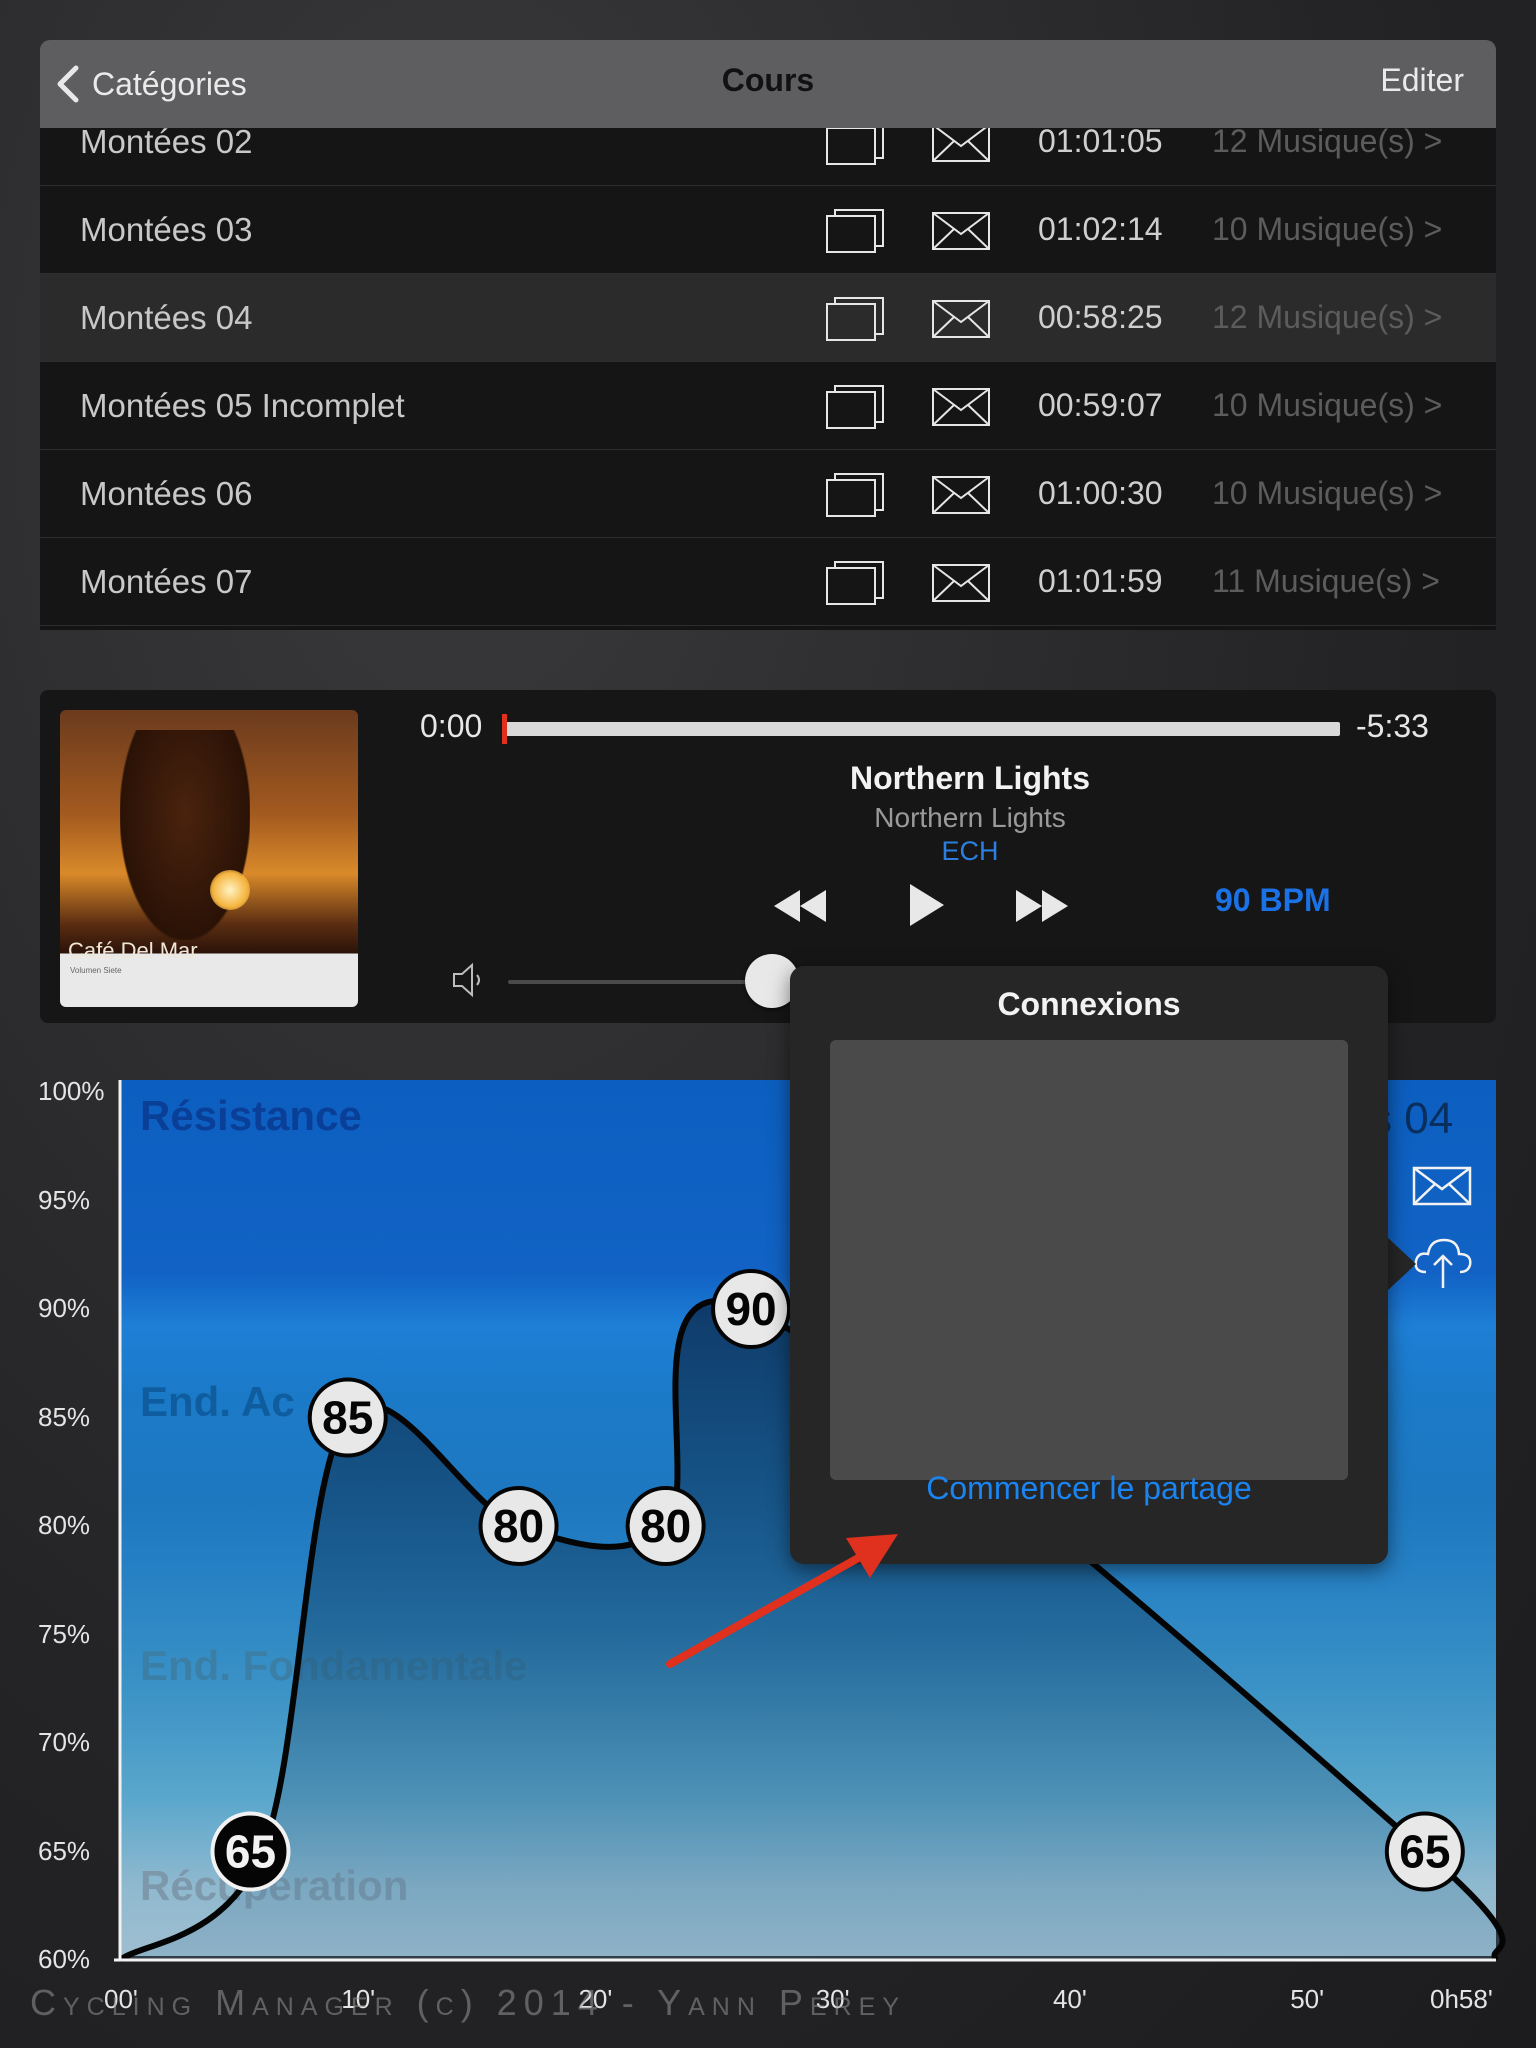  What do you see at coordinates (1100, 317) in the screenshot?
I see `course-duration: 00:58:25` at bounding box center [1100, 317].